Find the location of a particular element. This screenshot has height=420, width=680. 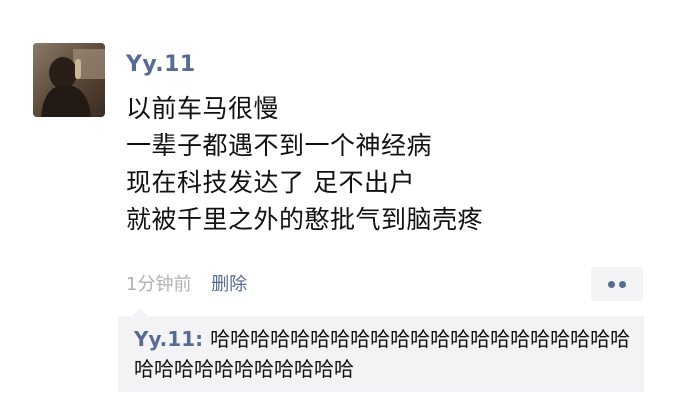

post-content-line: 一辈子都遇不到一个神经病 is located at coordinates (279, 145).